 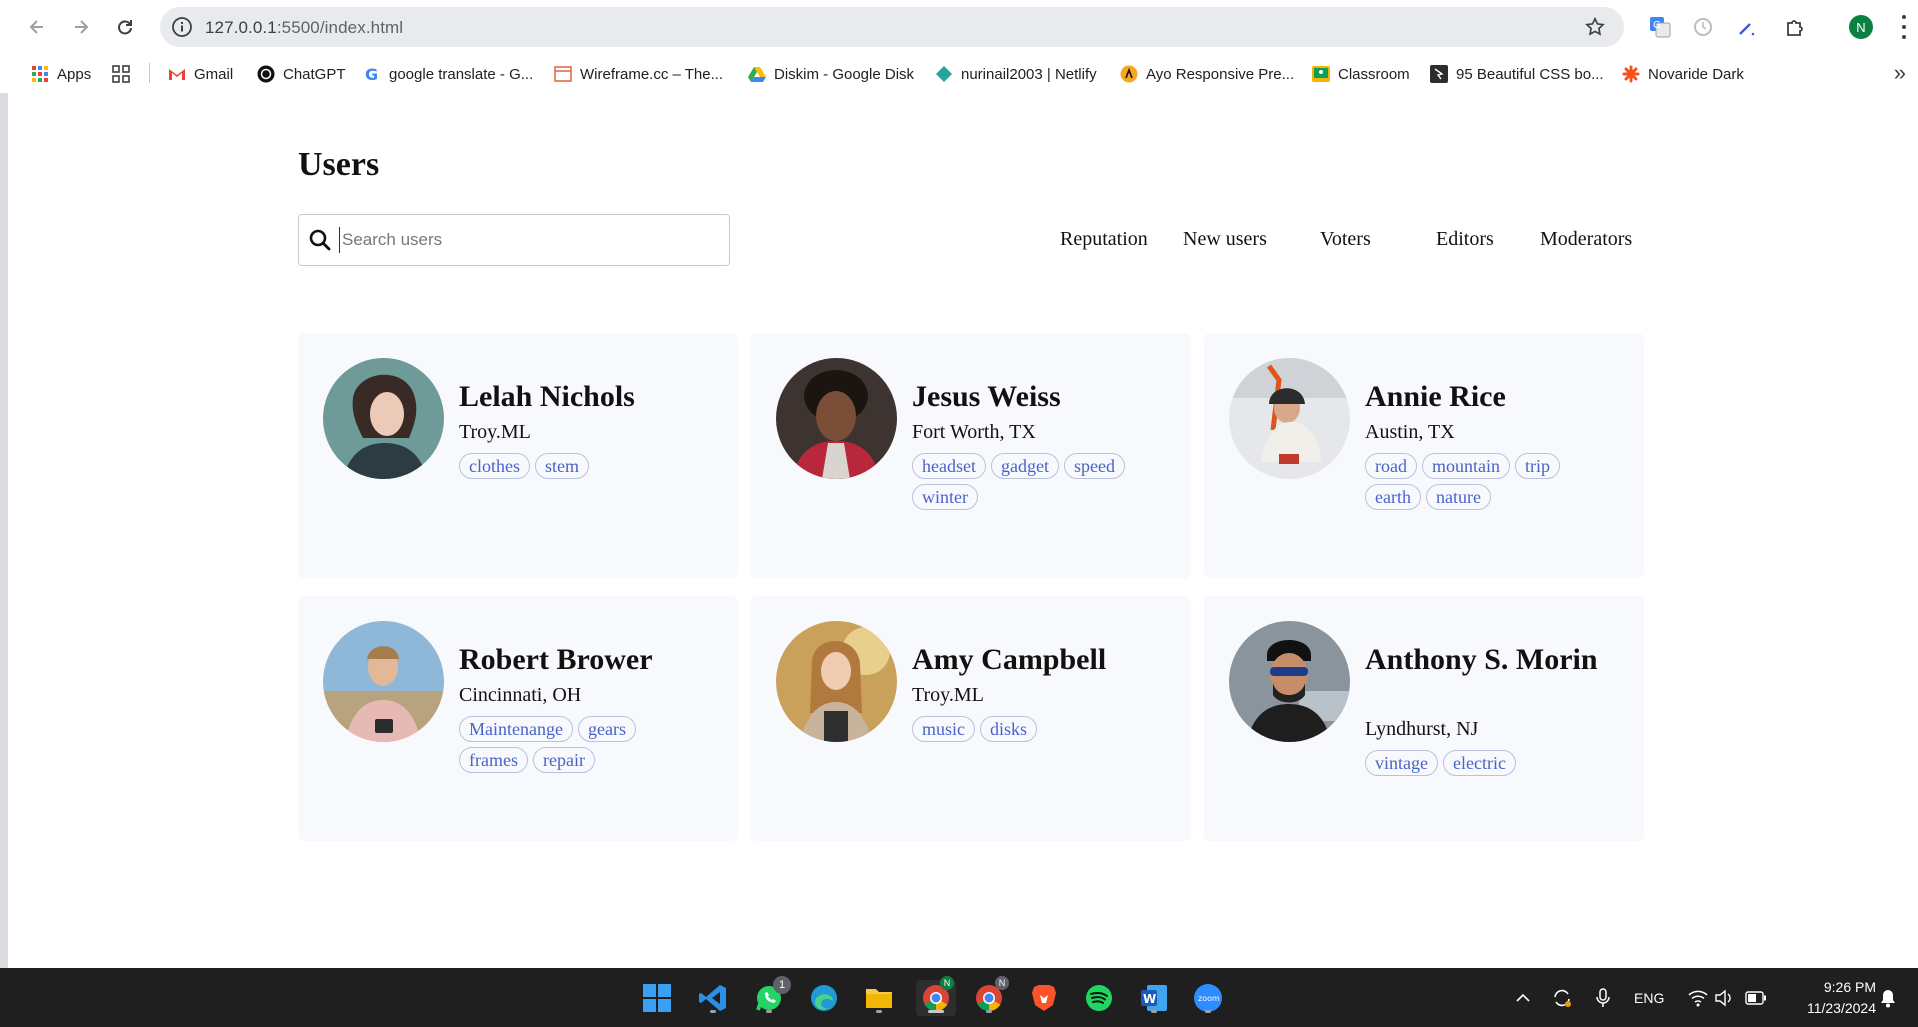 I want to click on bookmark-chatgpt: ChatGPT, so click(x=301, y=74).